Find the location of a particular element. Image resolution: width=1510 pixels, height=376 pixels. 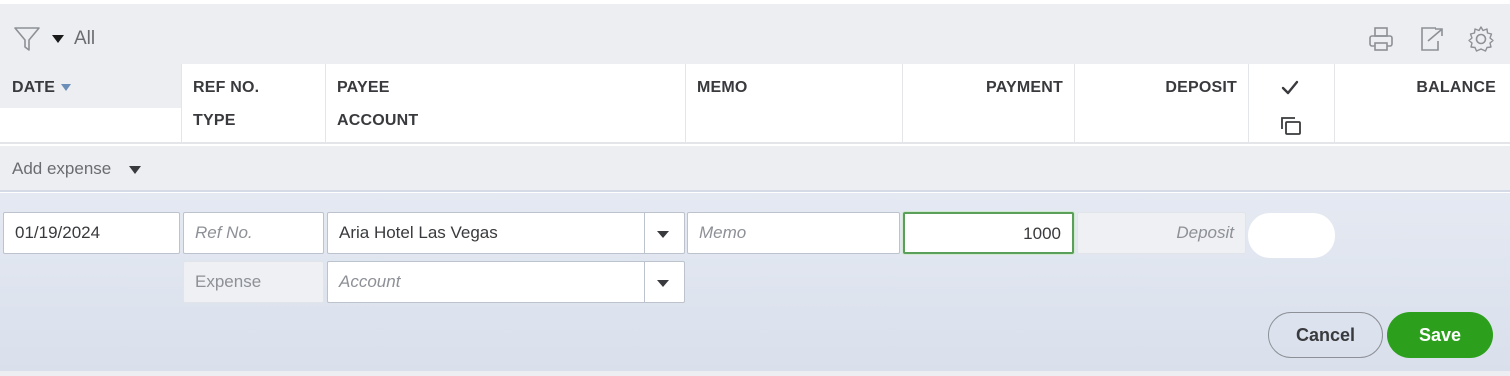

type-field: Expense is located at coordinates (253, 282).